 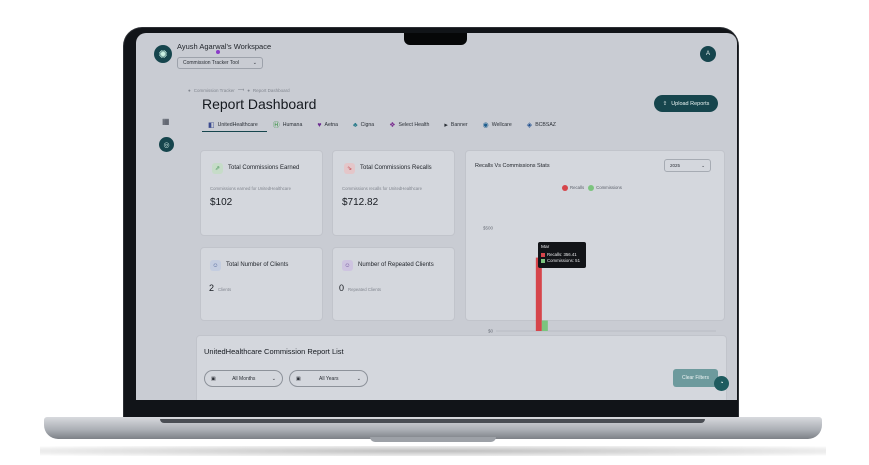 What do you see at coordinates (237, 124) in the screenshot?
I see `tab-label: UnitedHealthcare` at bounding box center [237, 124].